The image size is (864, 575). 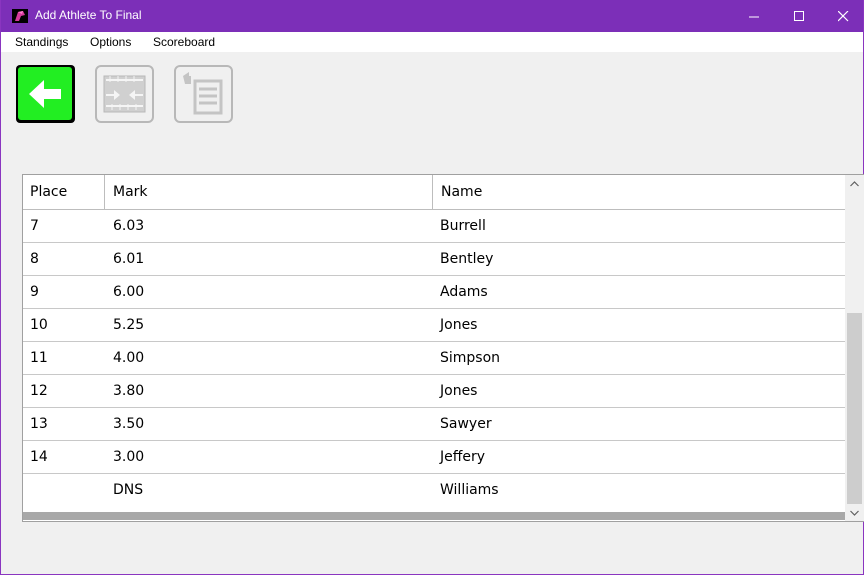 What do you see at coordinates (129, 391) in the screenshot?
I see `mark-cell: 3.80` at bounding box center [129, 391].